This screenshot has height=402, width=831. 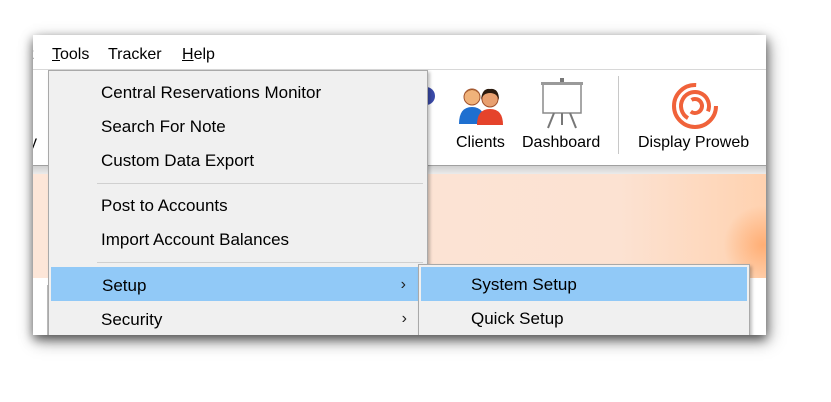 What do you see at coordinates (188, 54) in the screenshot?
I see `menu-help-access-key: H` at bounding box center [188, 54].